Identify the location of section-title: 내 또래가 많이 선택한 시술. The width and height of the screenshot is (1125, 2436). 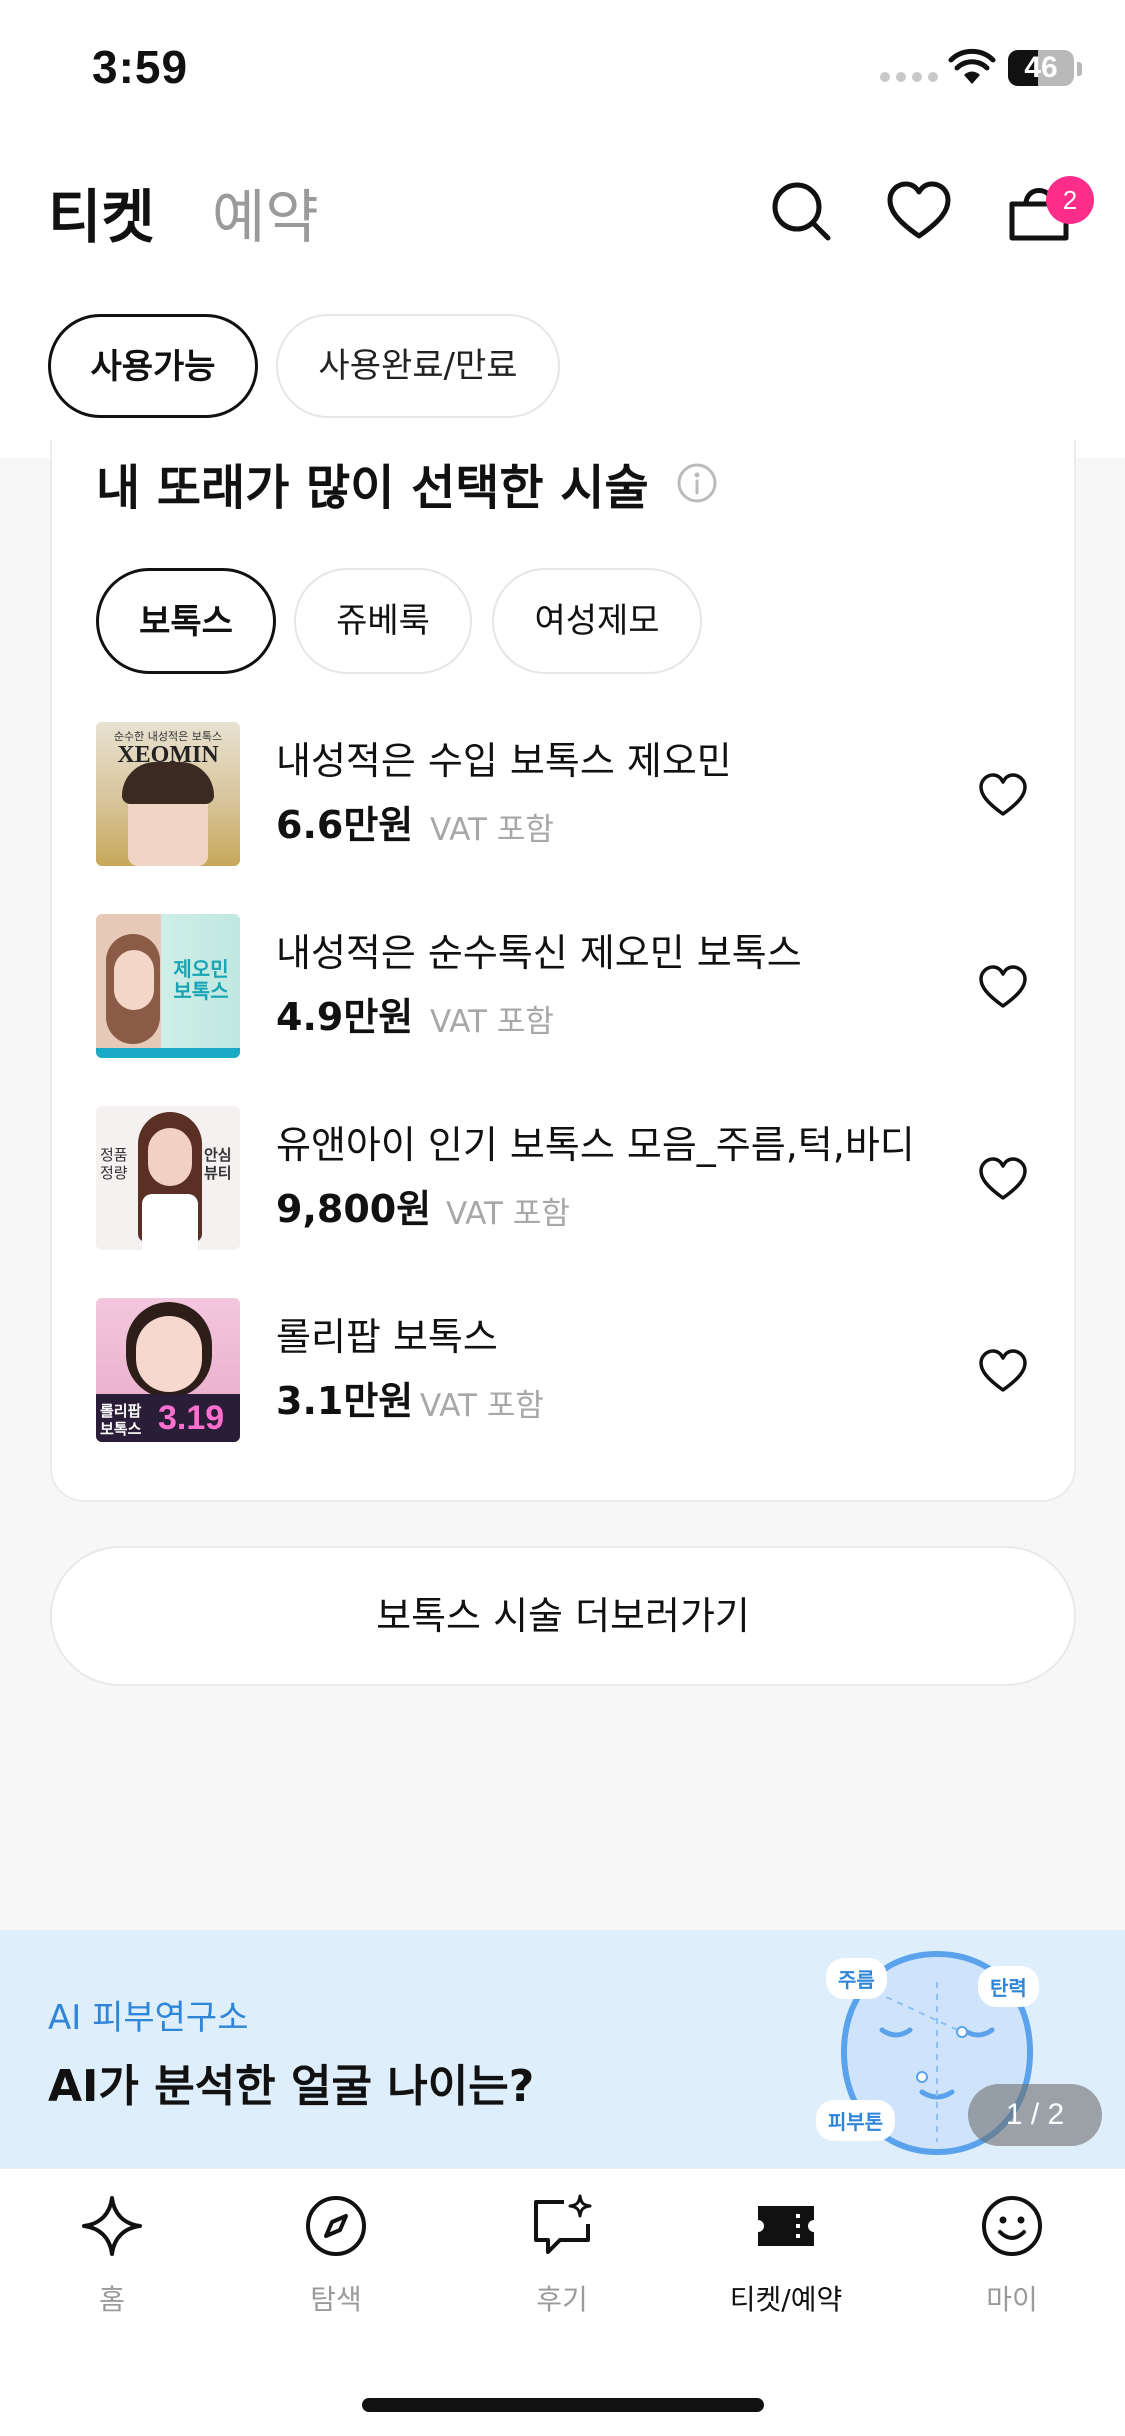
(372, 488).